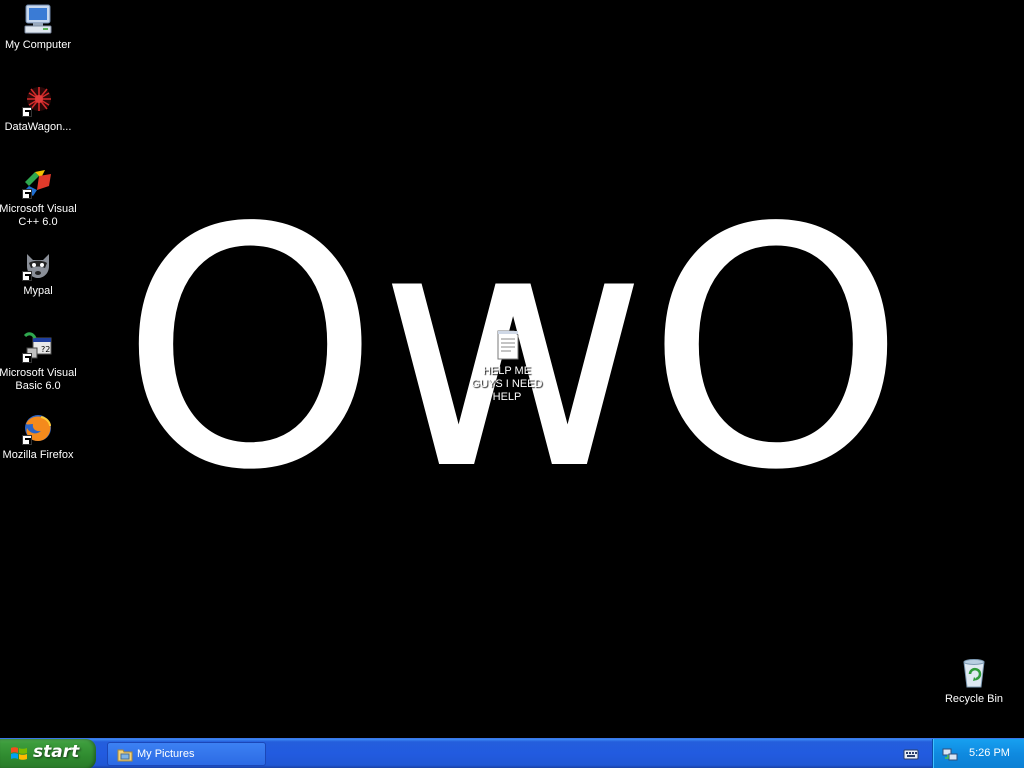 The height and width of the screenshot is (768, 1024). Describe the element at coordinates (38, 45) in the screenshot. I see `desktop-icon-label: My Computer` at that location.